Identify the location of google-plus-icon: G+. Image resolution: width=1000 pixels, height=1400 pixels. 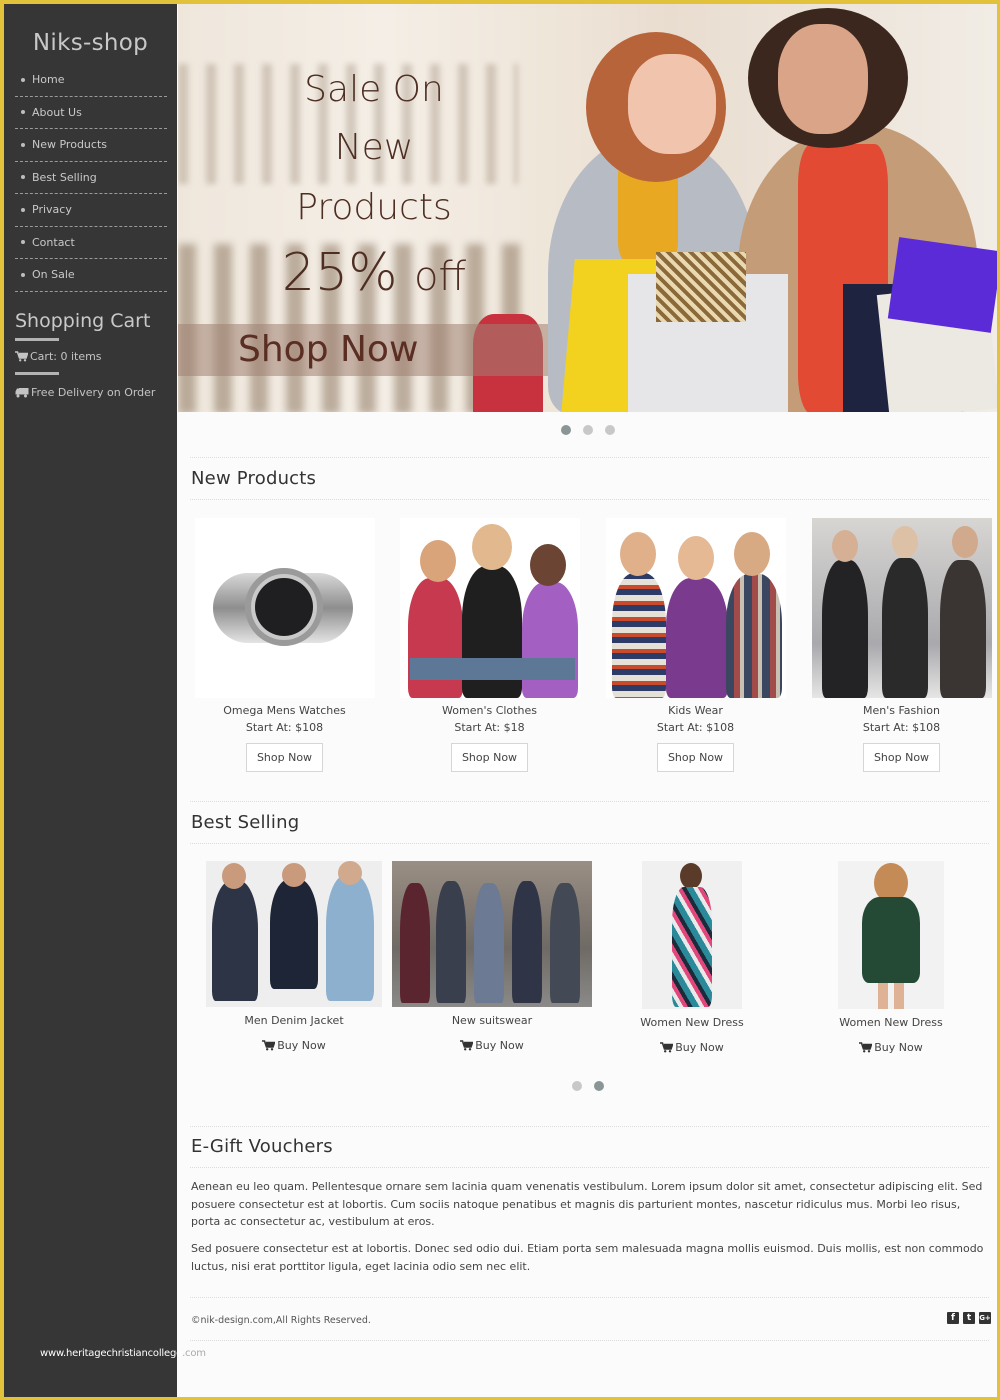
(985, 1318).